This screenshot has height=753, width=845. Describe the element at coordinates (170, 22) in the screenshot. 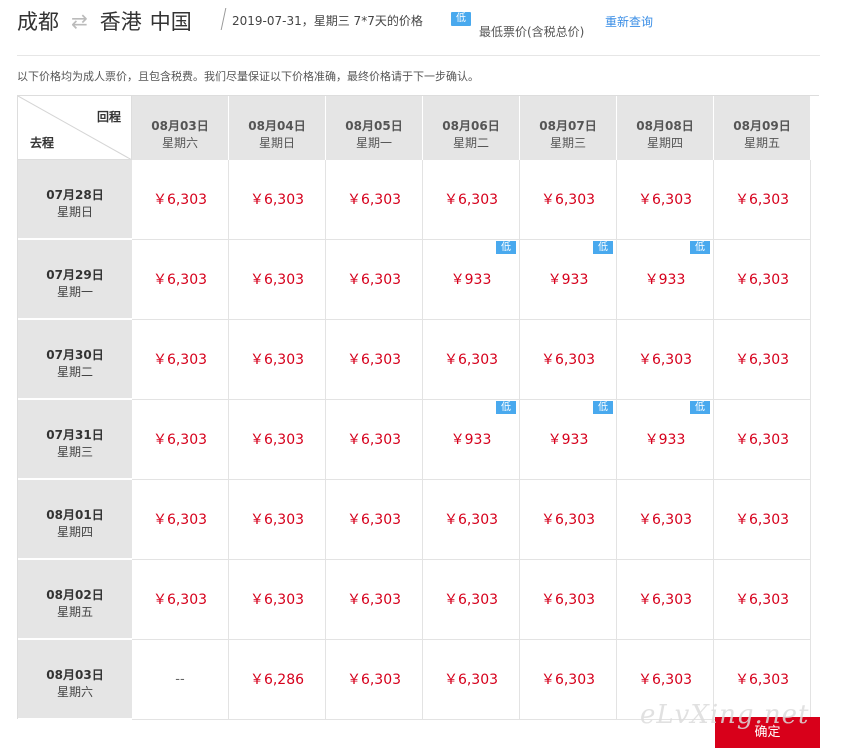

I see `destination-country: 中国` at that location.